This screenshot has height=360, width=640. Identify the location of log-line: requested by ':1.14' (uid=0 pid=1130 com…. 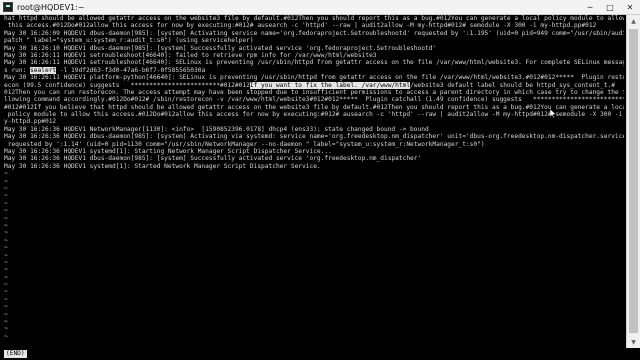
(314, 144).